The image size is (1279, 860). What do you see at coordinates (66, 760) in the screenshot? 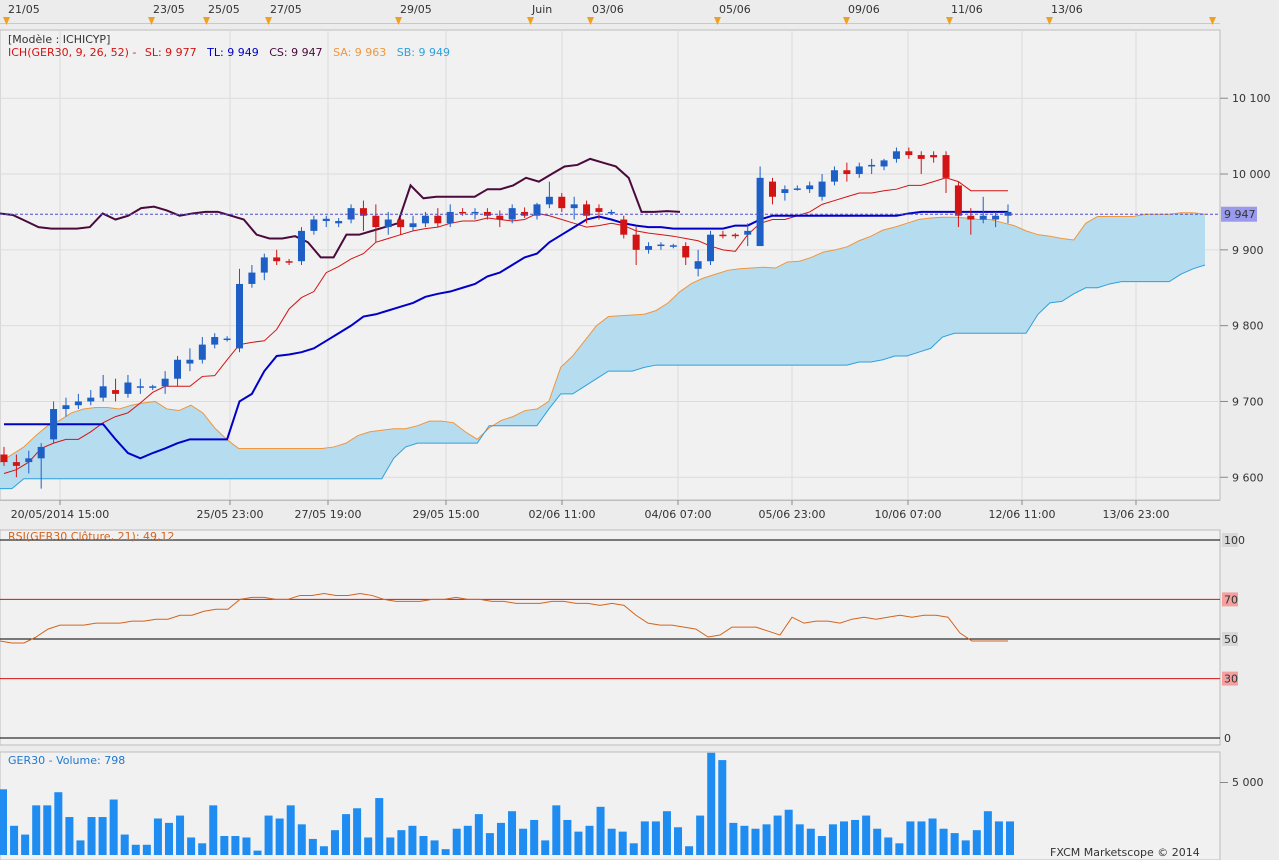
I see `volume-title: GER30 - Volume: 798` at bounding box center [66, 760].